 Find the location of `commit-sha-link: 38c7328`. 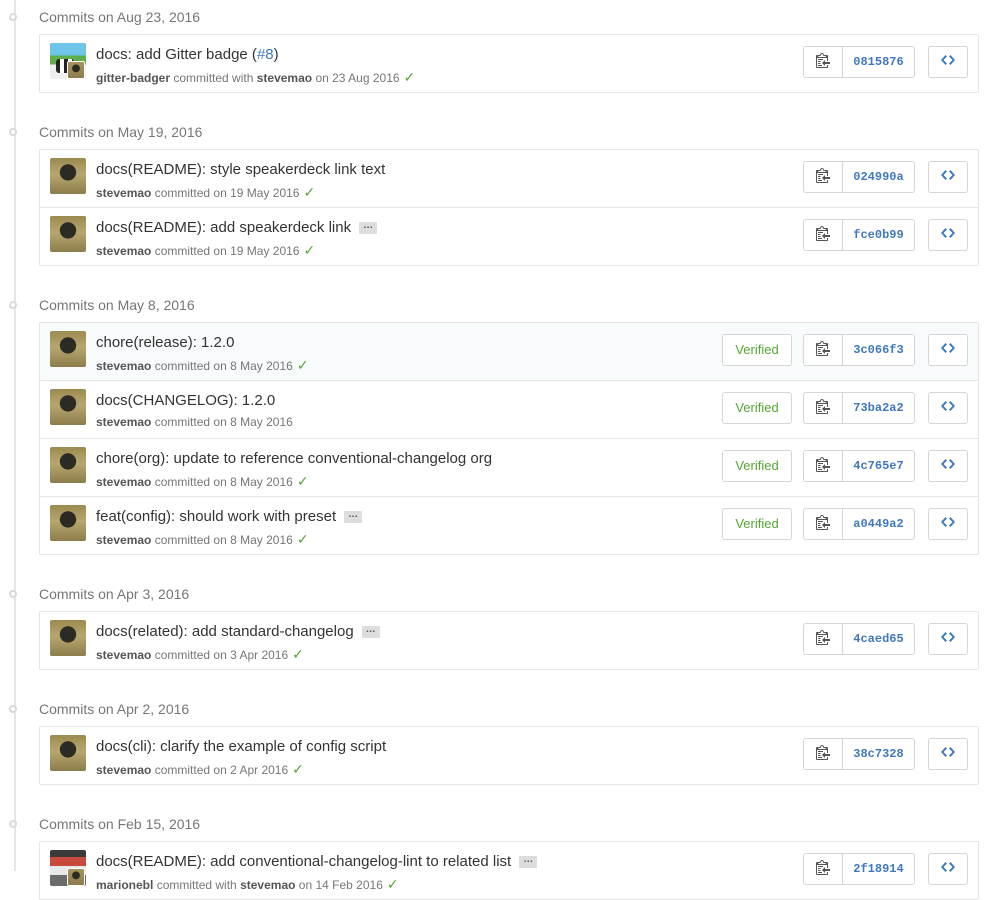

commit-sha-link: 38c7328 is located at coordinates (878, 754).